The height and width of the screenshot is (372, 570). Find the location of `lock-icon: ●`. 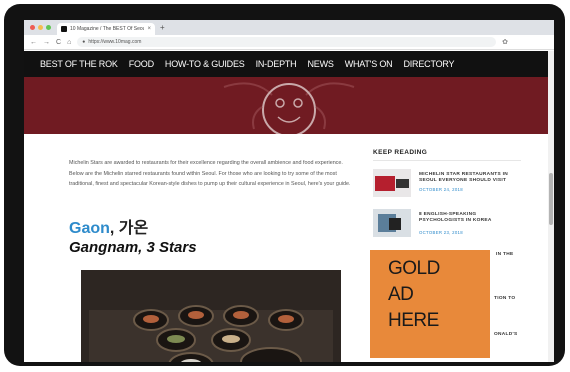

lock-icon: ● is located at coordinates (84, 42).